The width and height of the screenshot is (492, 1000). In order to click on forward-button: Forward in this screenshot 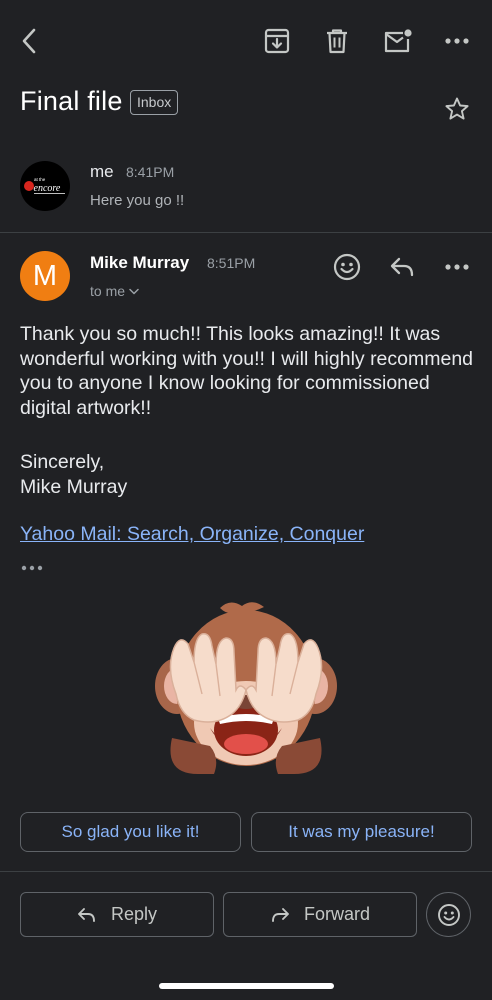, I will do `click(320, 914)`.